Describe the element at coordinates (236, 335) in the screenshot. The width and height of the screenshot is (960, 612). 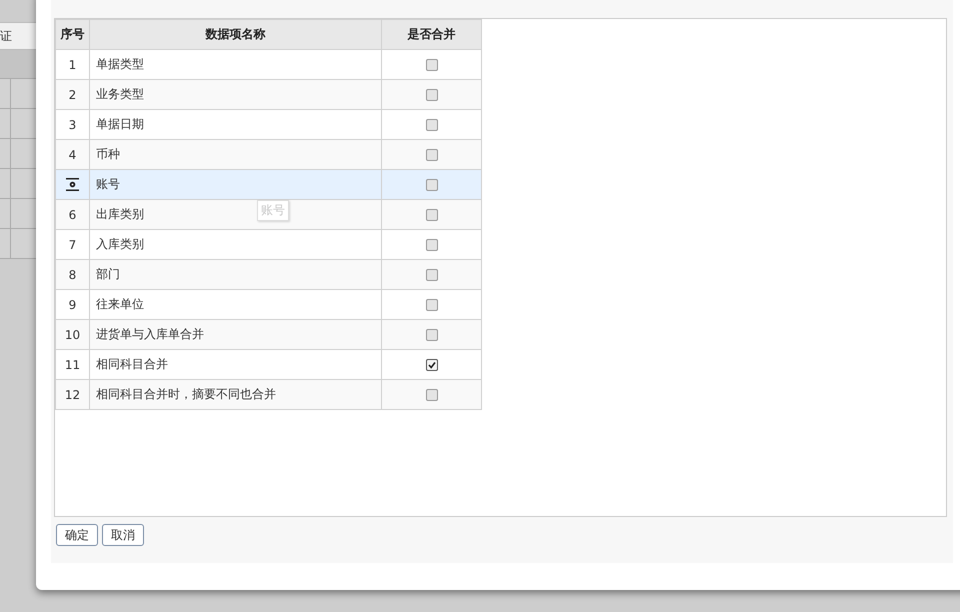
I see `name-cell: 进货单与入库单合并` at that location.